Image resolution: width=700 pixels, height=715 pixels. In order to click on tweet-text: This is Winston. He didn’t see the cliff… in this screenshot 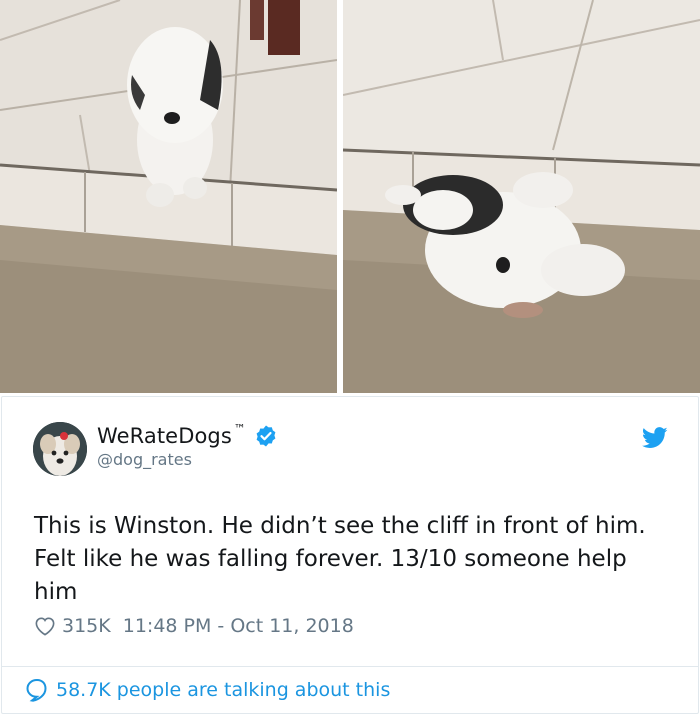, I will do `click(340, 559)`.